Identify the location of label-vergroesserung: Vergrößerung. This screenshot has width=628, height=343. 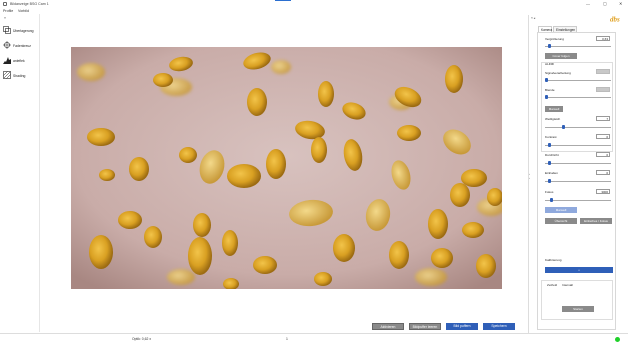
(554, 39).